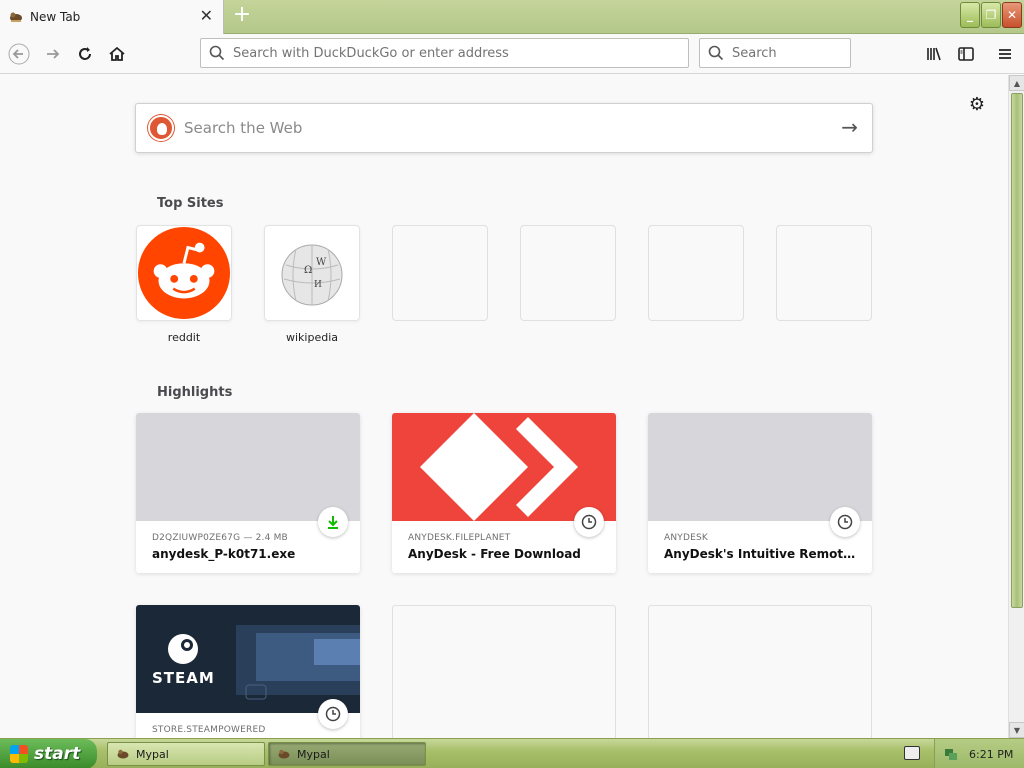 The width and height of the screenshot is (1024, 768). What do you see at coordinates (183, 678) in the screenshot?
I see `steam-logo-text: STEAM` at bounding box center [183, 678].